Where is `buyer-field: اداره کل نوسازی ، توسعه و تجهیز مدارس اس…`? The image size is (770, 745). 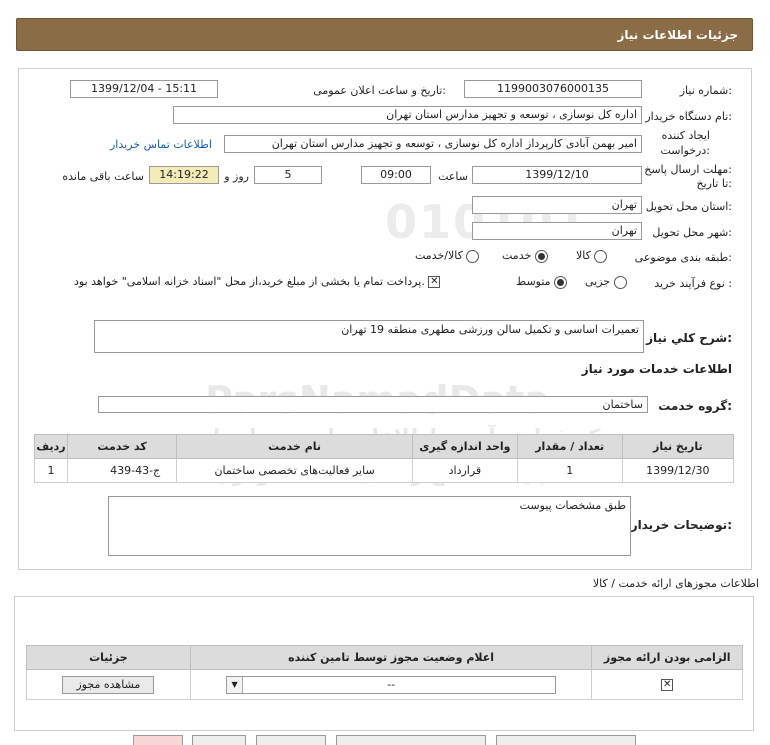 buyer-field: اداره کل نوسازی ، توسعه و تجهیز مدارس اس… is located at coordinates (407, 115).